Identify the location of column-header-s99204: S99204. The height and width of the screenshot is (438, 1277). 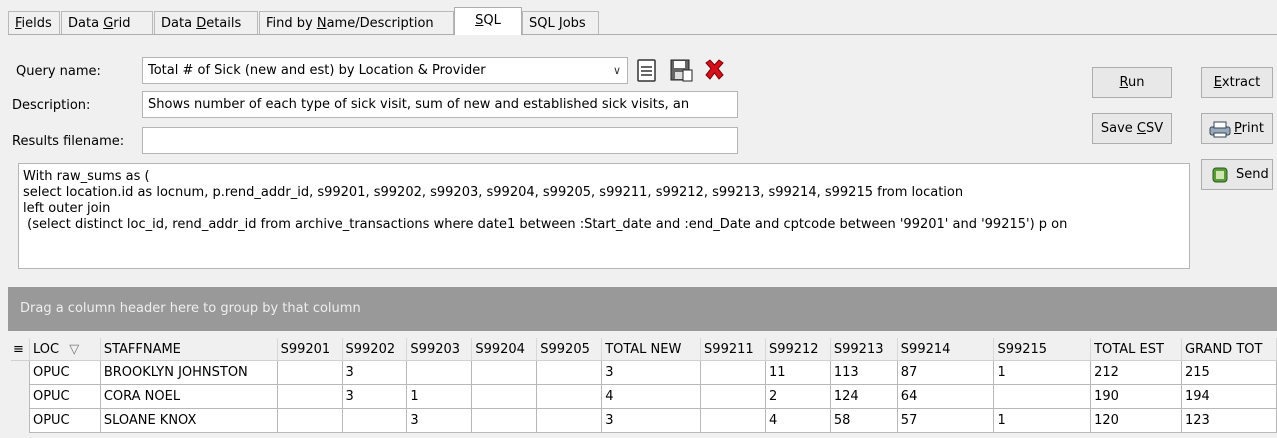
(504, 349).